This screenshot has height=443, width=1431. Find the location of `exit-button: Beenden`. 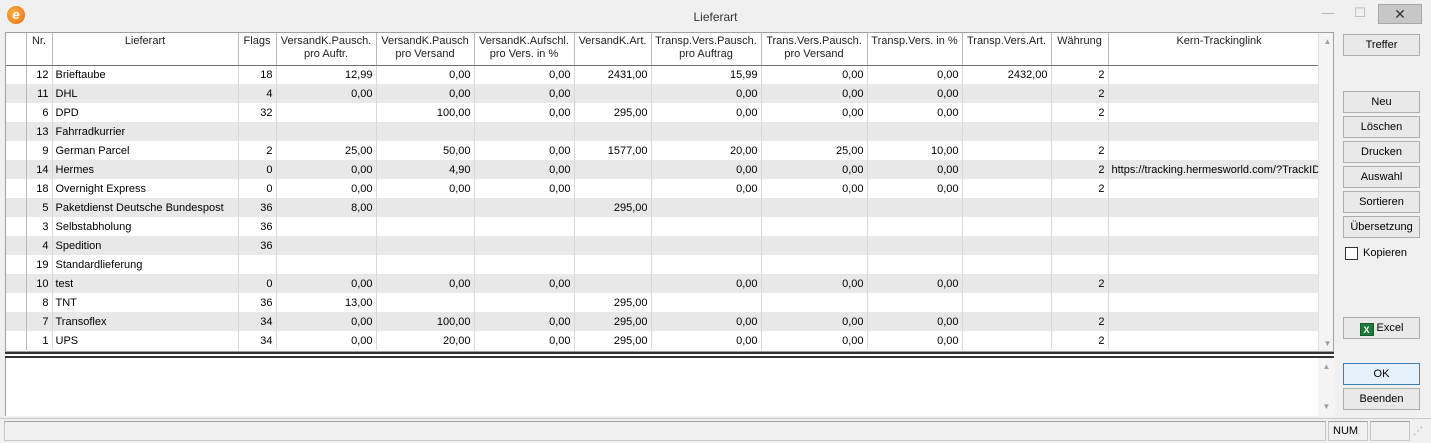

exit-button: Beenden is located at coordinates (1381, 399).